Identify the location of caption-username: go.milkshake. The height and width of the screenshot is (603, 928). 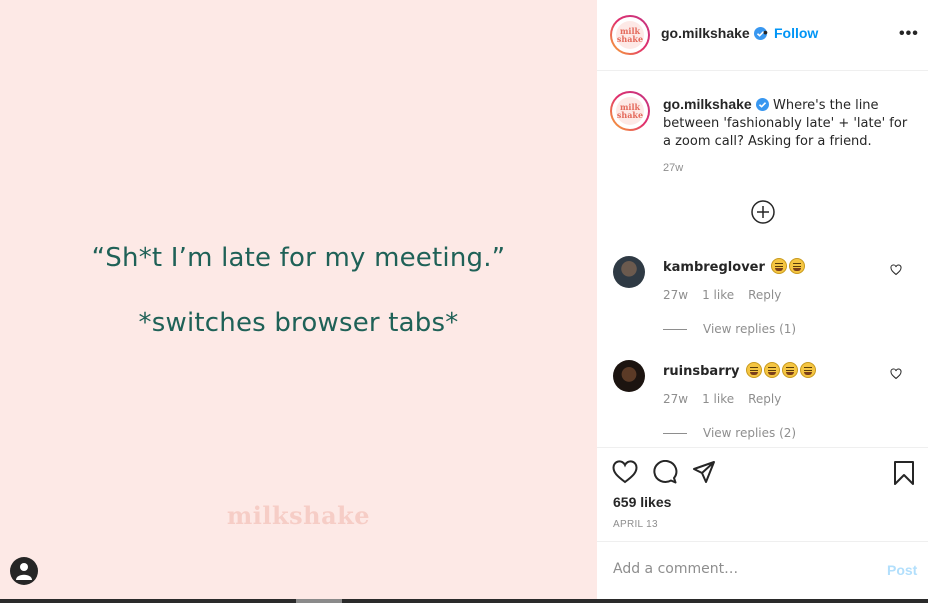
(707, 104).